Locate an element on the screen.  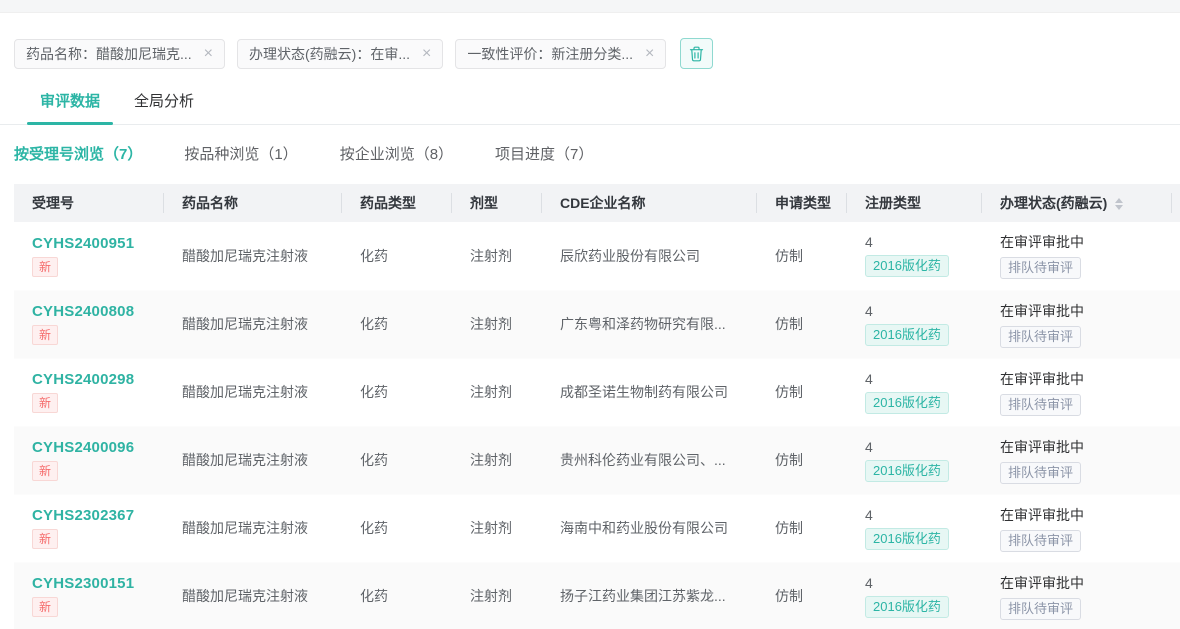
subtab-by-acceptance-no: 按受理号浏览（7） is located at coordinates (78, 153).